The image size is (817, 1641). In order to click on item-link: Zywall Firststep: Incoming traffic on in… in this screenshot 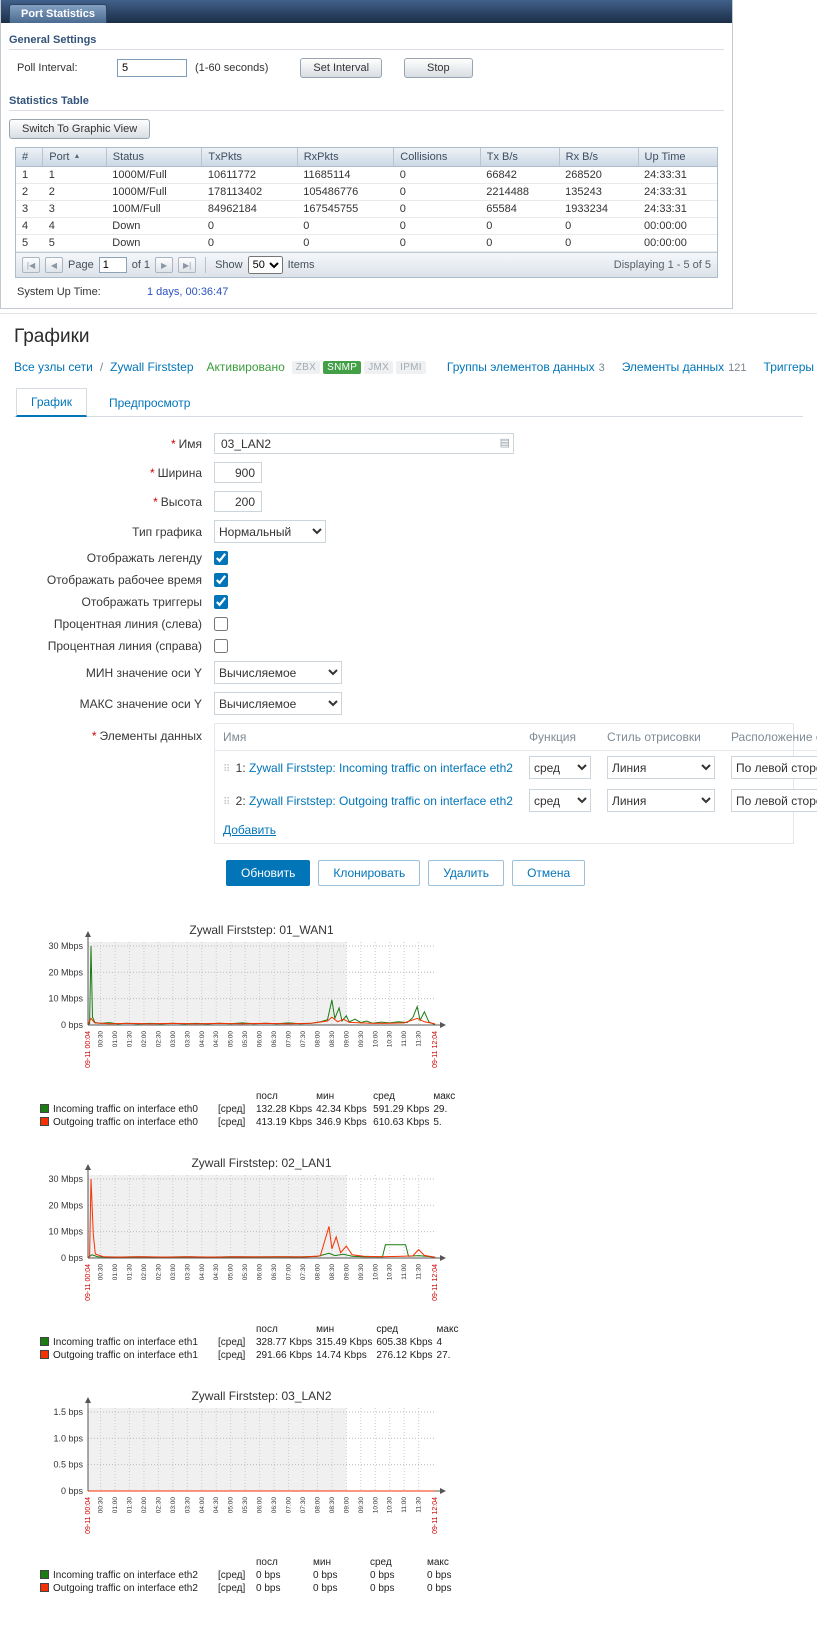, I will do `click(381, 768)`.